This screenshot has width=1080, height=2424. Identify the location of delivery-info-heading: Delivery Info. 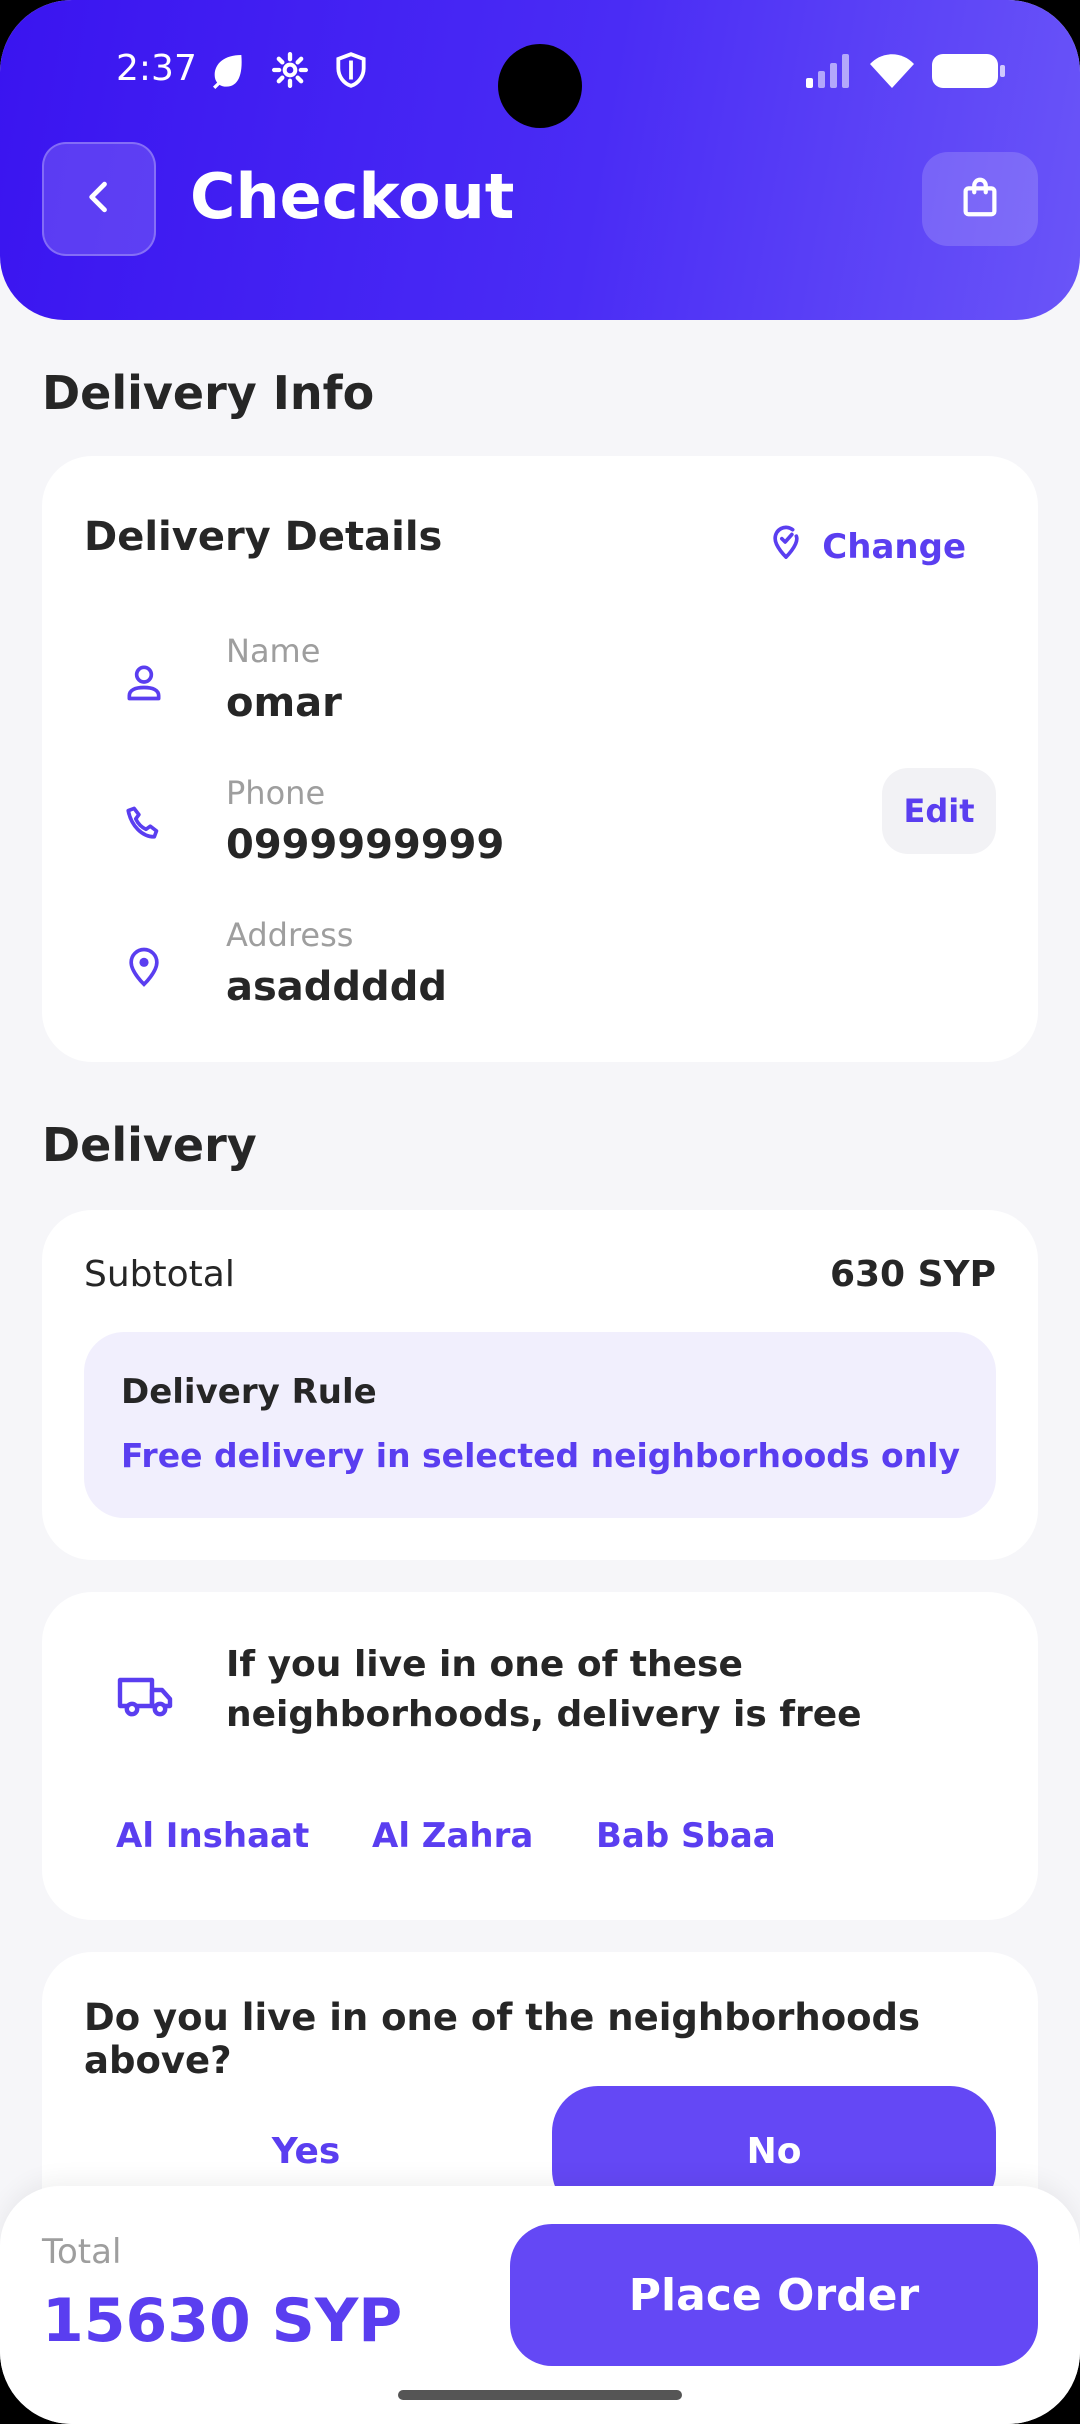
(208, 393).